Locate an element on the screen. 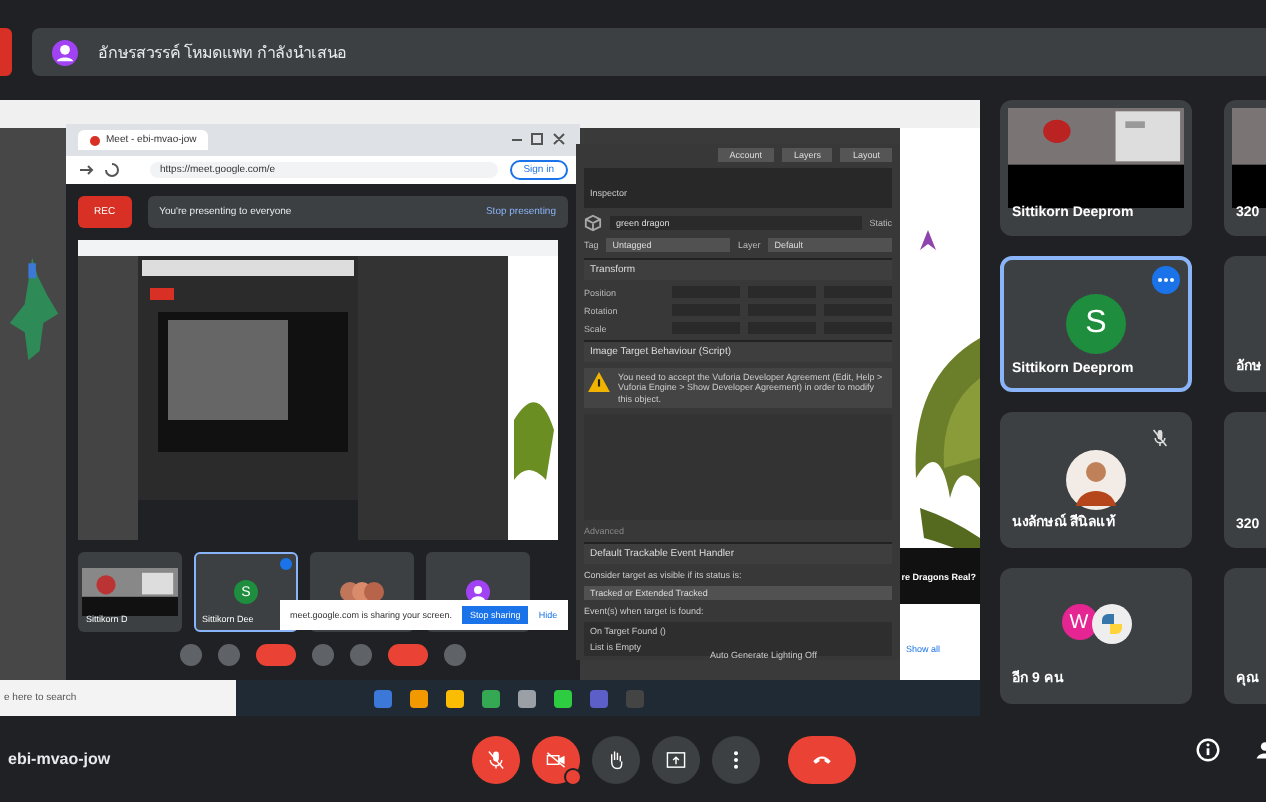  present-button is located at coordinates (676, 759).